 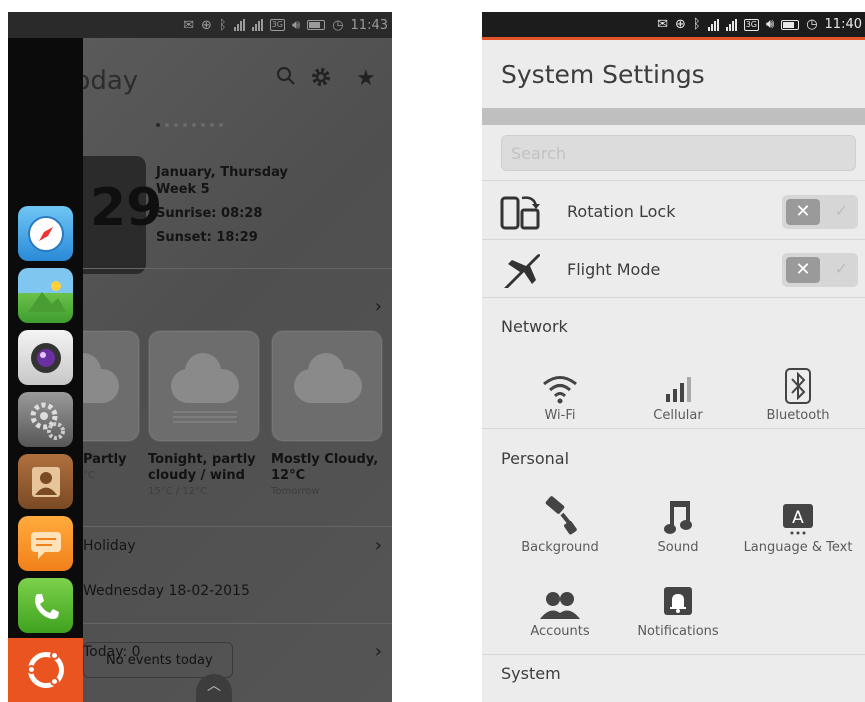 I want to click on location-icon: ⊕, so click(x=206, y=25).